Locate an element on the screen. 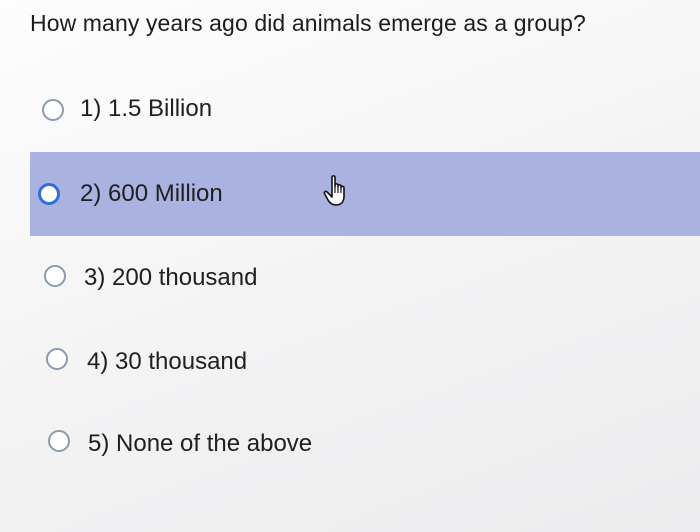 The image size is (700, 532). option-1-label: 1) 1.5 Billion is located at coordinates (146, 108).